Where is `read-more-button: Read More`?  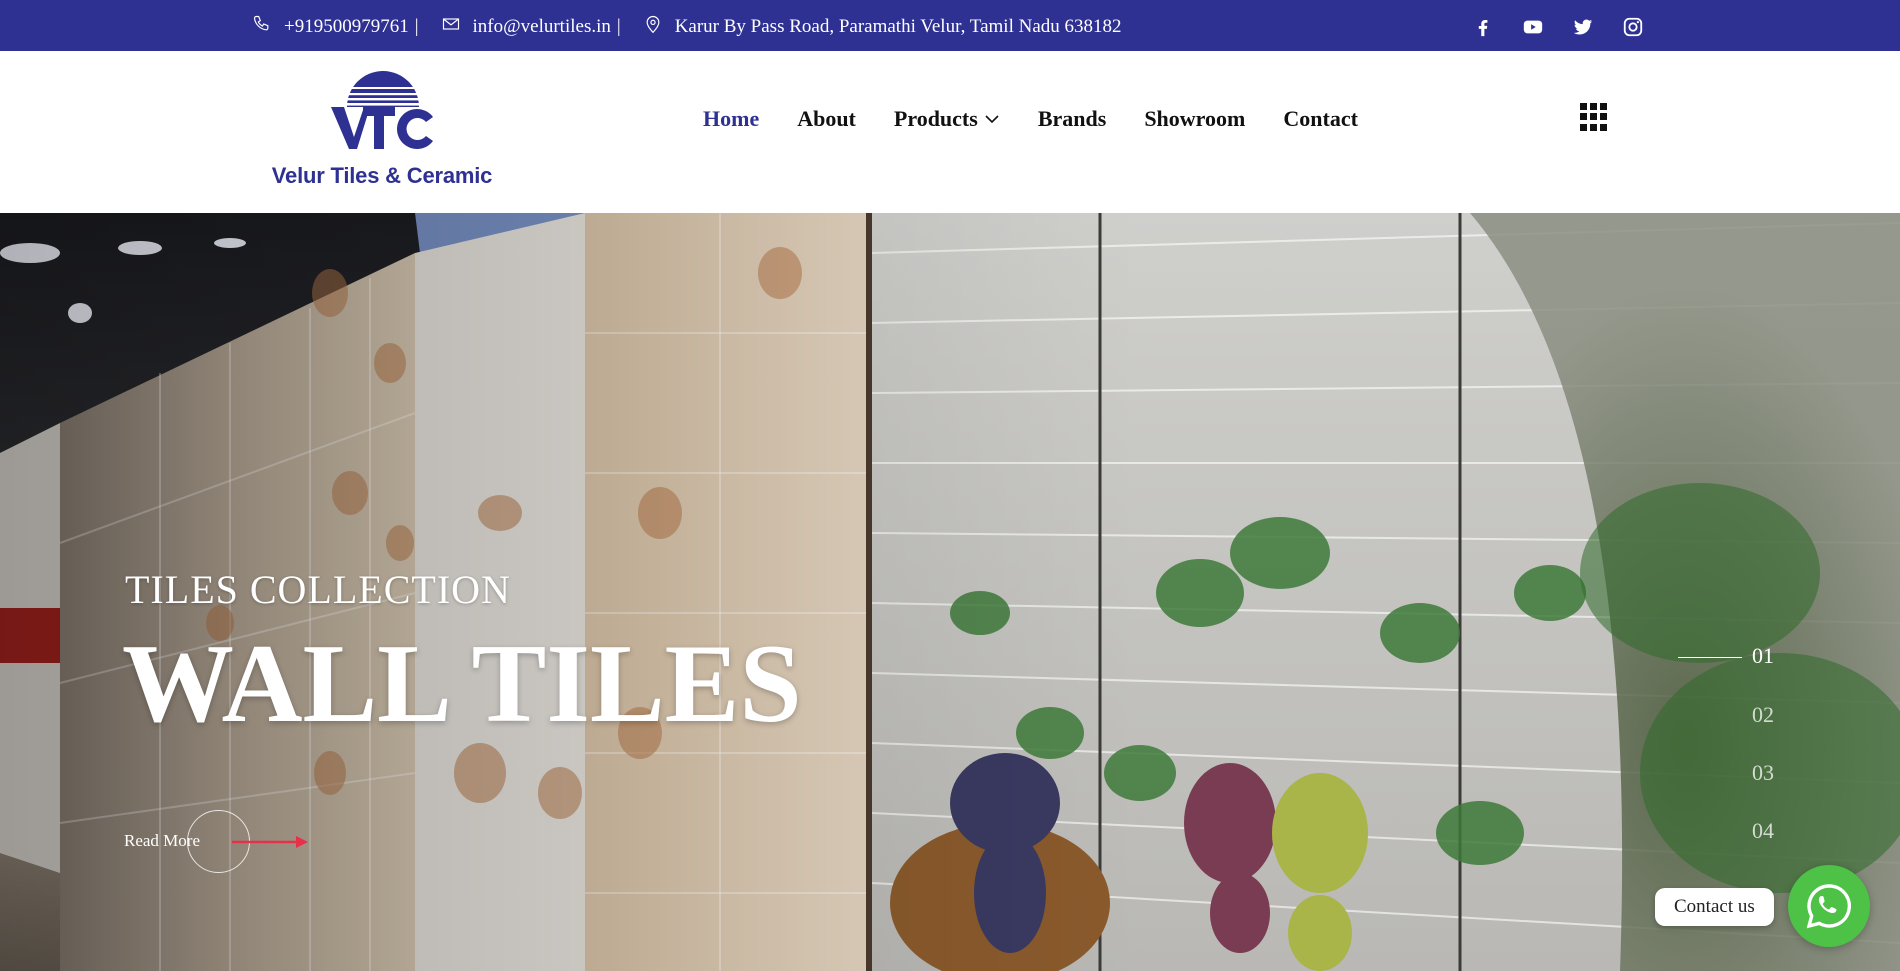
read-more-button: Read More is located at coordinates (224, 842).